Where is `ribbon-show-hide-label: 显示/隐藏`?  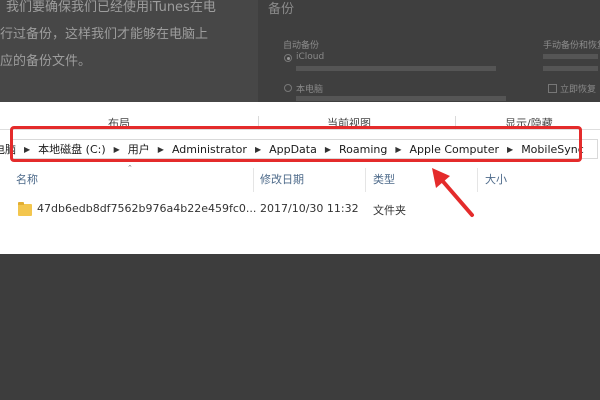
ribbon-show-hide-label: 显示/隐藏 is located at coordinates (529, 123).